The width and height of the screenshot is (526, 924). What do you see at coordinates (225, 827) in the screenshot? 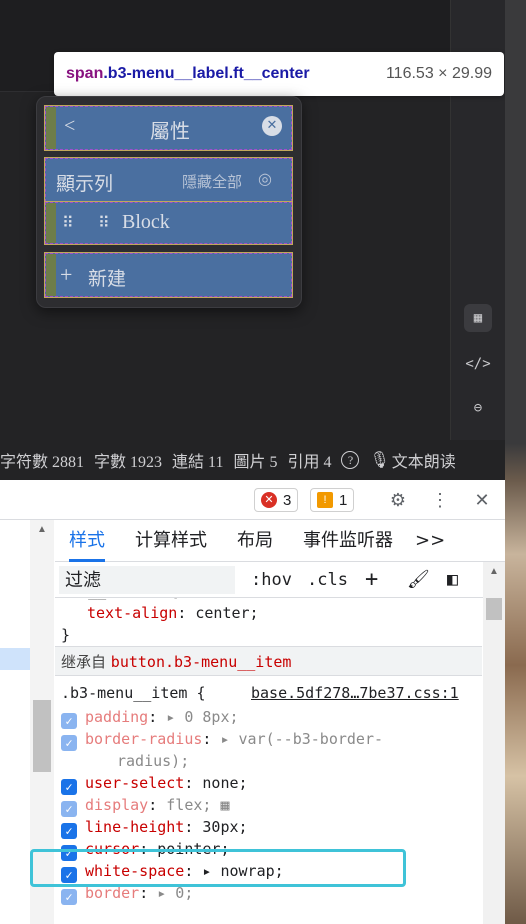
I see `css-value: 30px;` at bounding box center [225, 827].